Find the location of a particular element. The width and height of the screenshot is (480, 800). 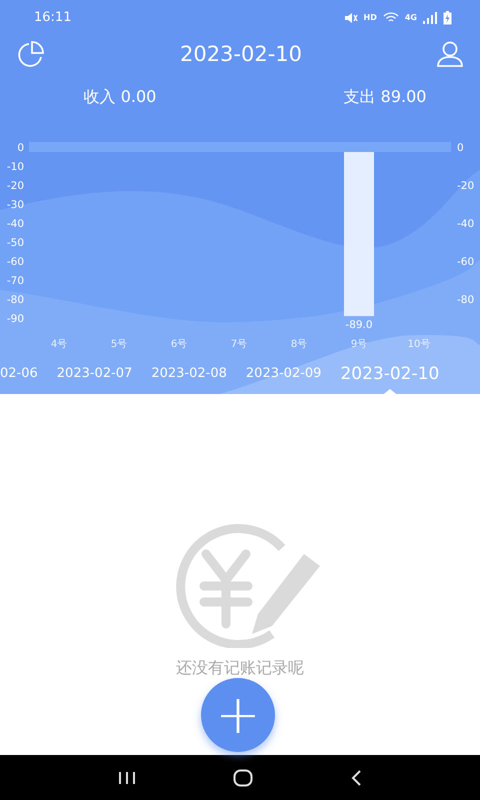

total-summary: 支出 89.00 is located at coordinates (385, 97).